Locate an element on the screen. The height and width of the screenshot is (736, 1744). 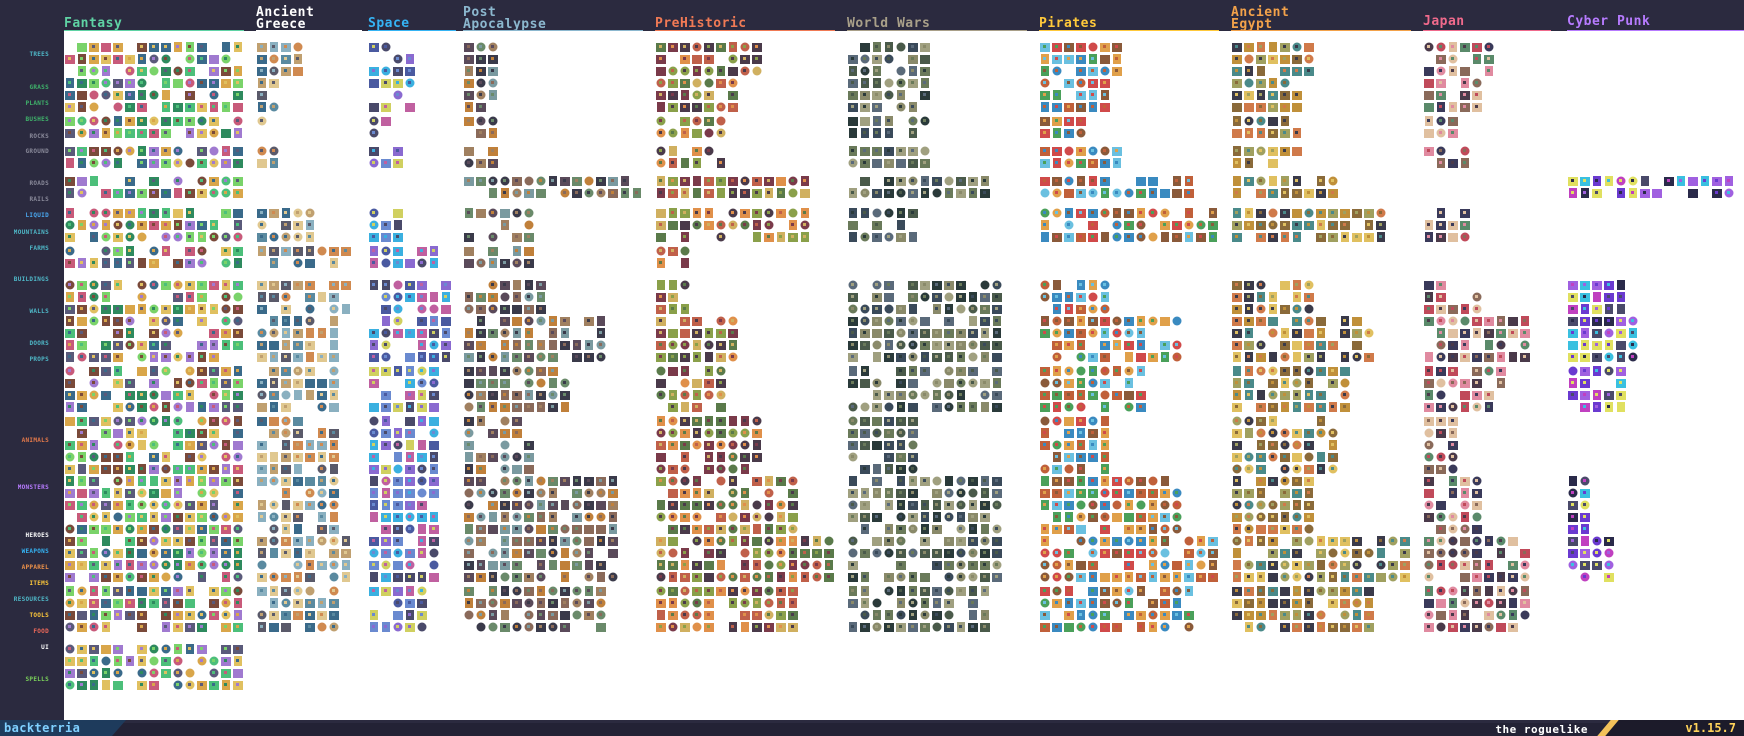
category-label-apparel: APPAREL is located at coordinates (35, 567).